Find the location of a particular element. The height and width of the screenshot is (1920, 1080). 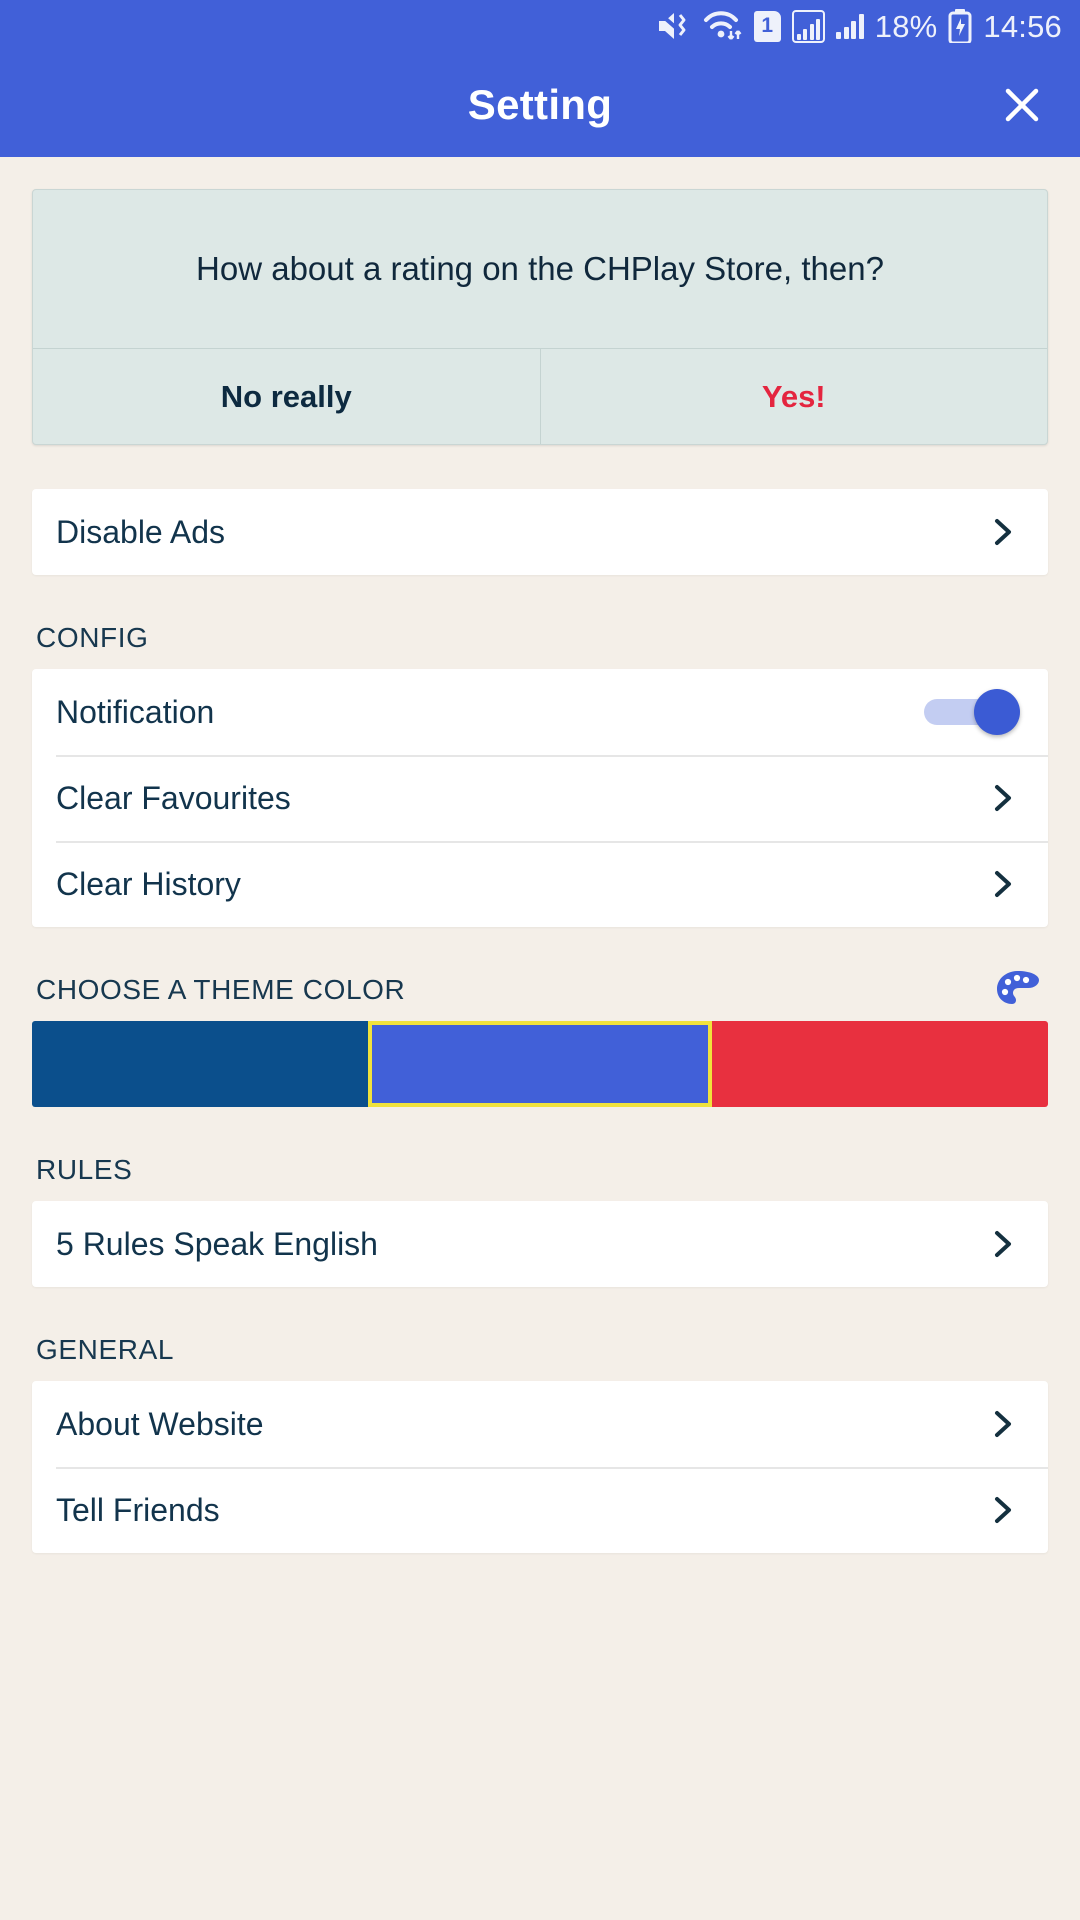

volume-mute-vibrate-icon is located at coordinates (674, 26).